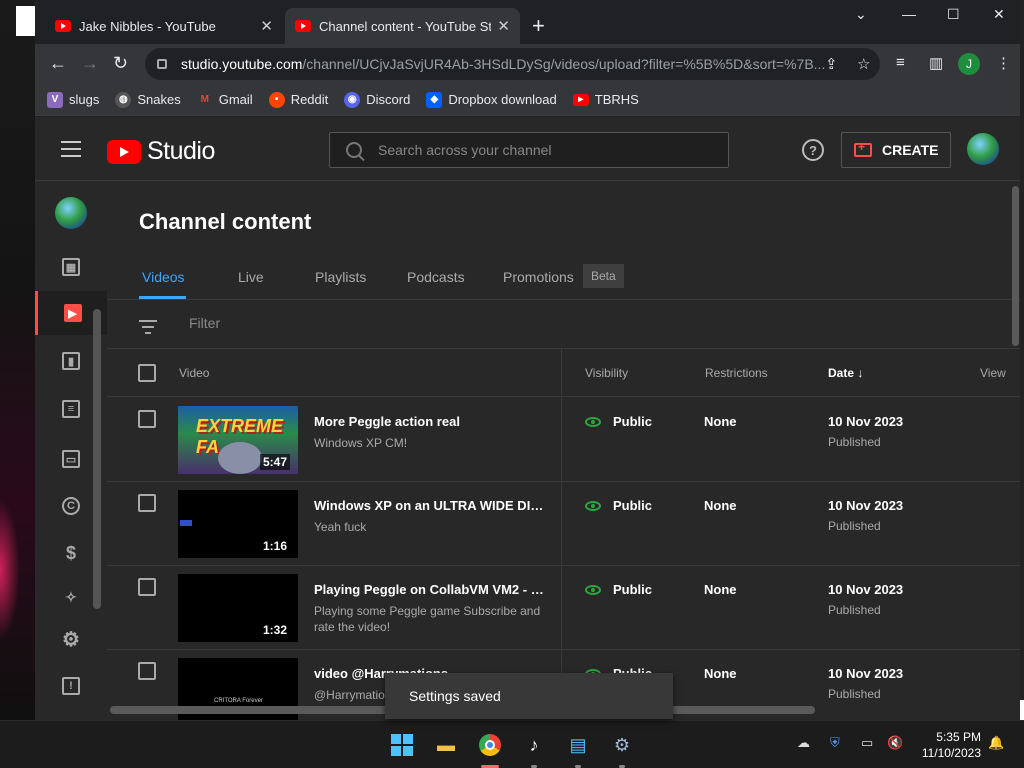 The width and height of the screenshot is (1024, 768). Describe the element at coordinates (71, 686) in the screenshot. I see `nav-feedback: !` at that location.